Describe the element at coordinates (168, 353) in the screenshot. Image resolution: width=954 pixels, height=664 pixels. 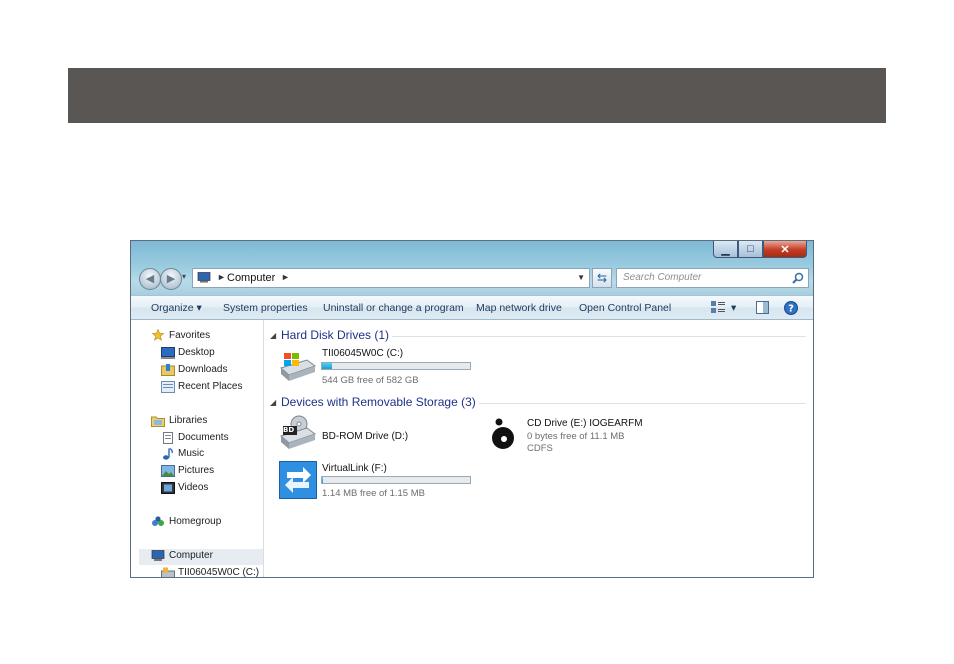
I see `desktop-icon` at that location.